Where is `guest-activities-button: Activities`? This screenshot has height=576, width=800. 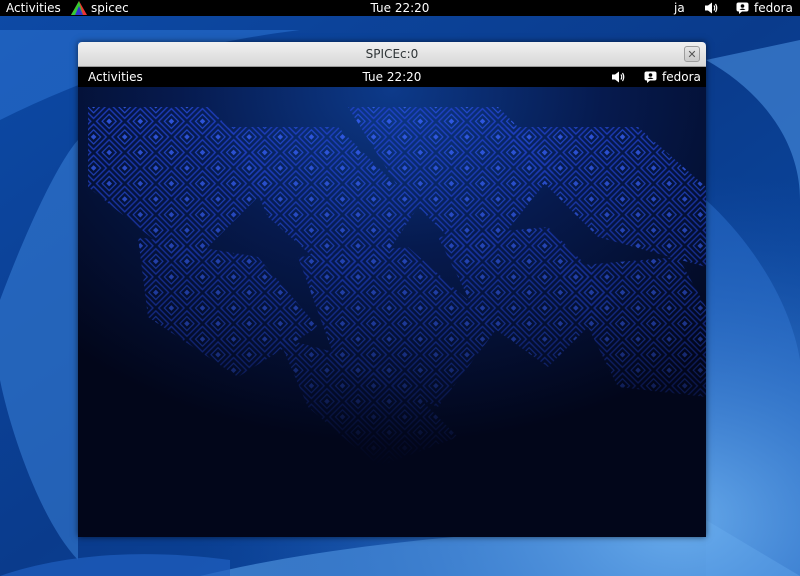
guest-activities-button: Activities is located at coordinates (115, 77).